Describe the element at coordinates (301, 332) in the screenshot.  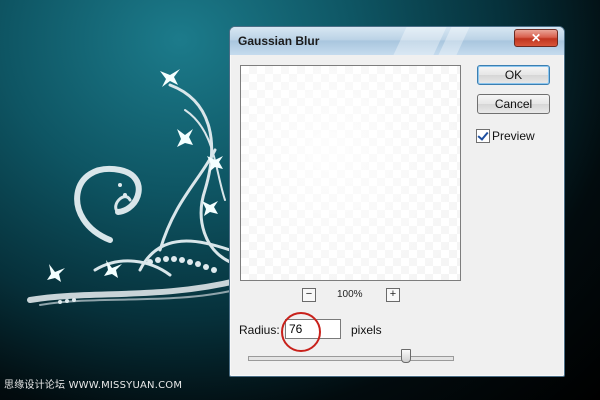
I see `annotation-highlight-circle` at that location.